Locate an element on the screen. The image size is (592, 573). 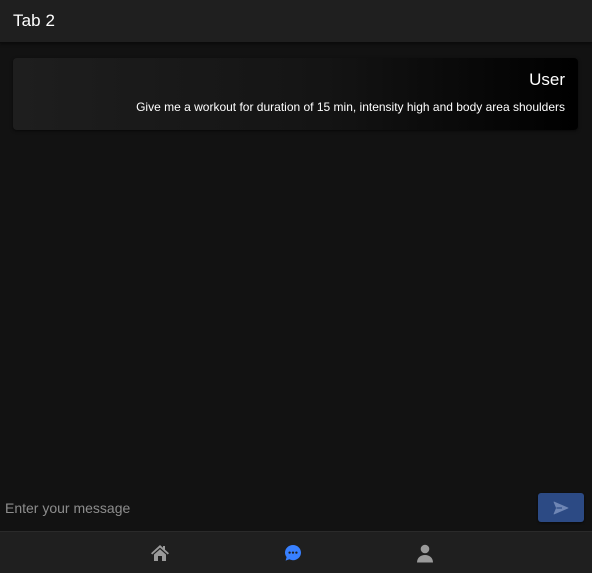
send-icon is located at coordinates (561, 507).